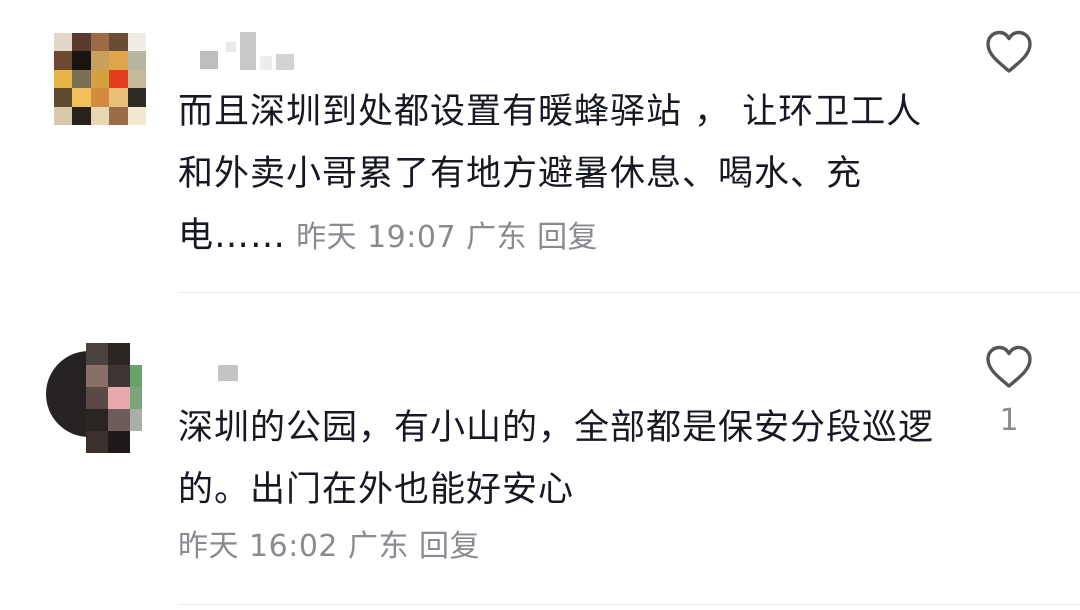  What do you see at coordinates (258, 546) in the screenshot?
I see `comment-time: 昨天 16:02` at bounding box center [258, 546].